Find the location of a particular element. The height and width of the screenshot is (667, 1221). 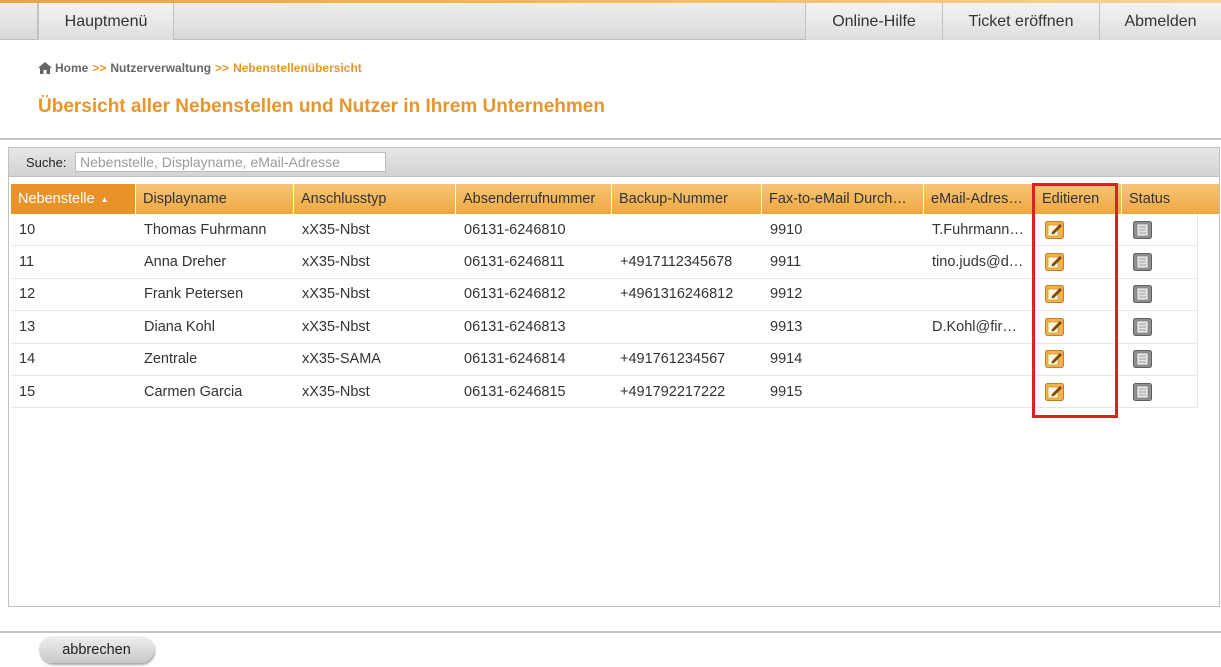

column-header-backup-nummer: Backup-Nummer is located at coordinates (687, 199).